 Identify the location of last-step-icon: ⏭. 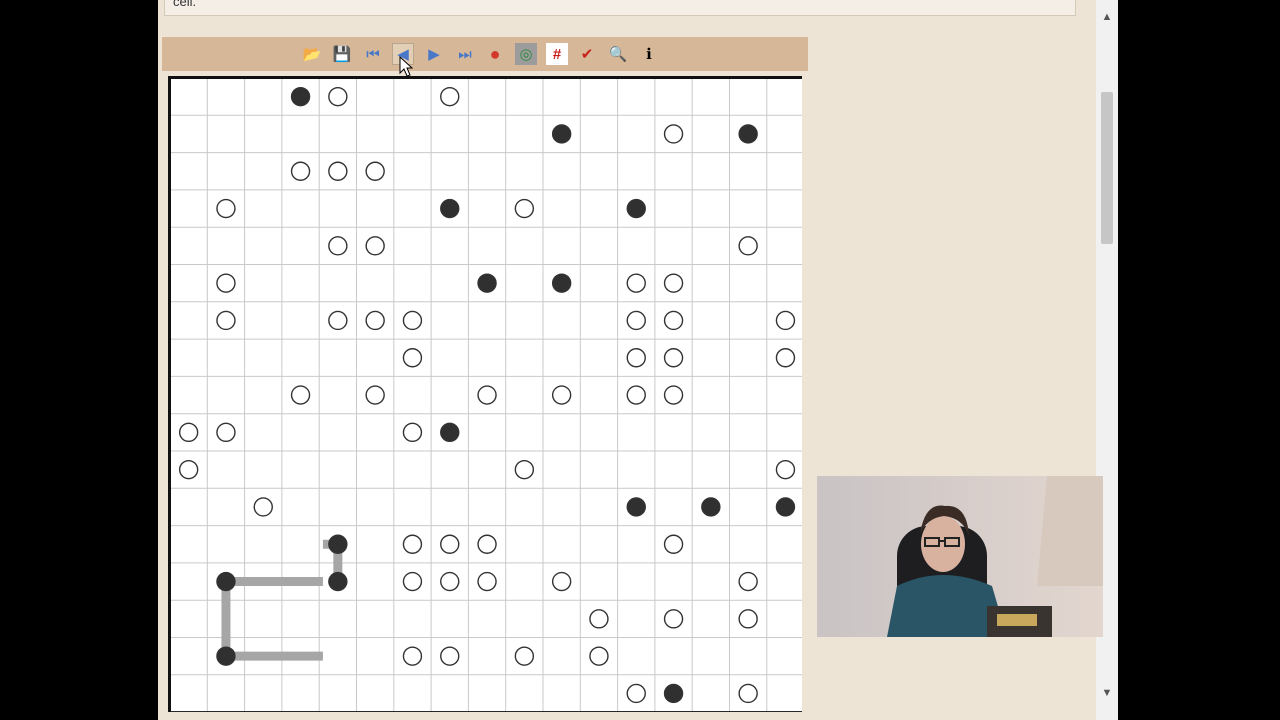
(465, 54).